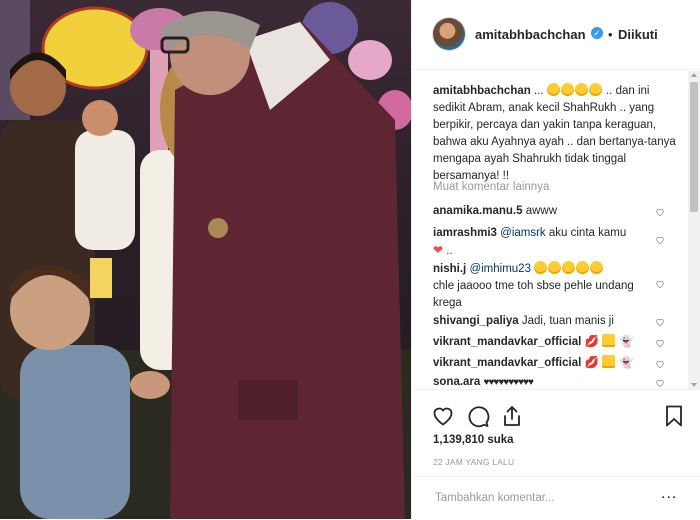 This screenshot has width=700, height=520. What do you see at coordinates (478, 416) in the screenshot?
I see `comment-icon` at bounding box center [478, 416].